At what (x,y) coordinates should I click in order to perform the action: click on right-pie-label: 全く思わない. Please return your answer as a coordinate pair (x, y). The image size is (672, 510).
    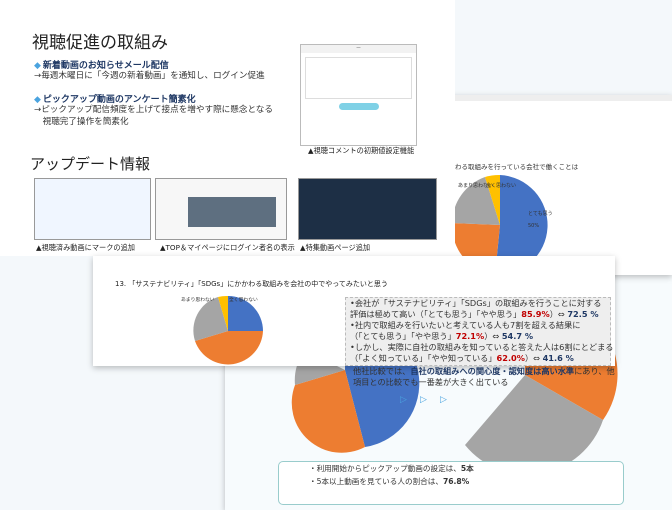
    Looking at the image, I should click on (501, 185).